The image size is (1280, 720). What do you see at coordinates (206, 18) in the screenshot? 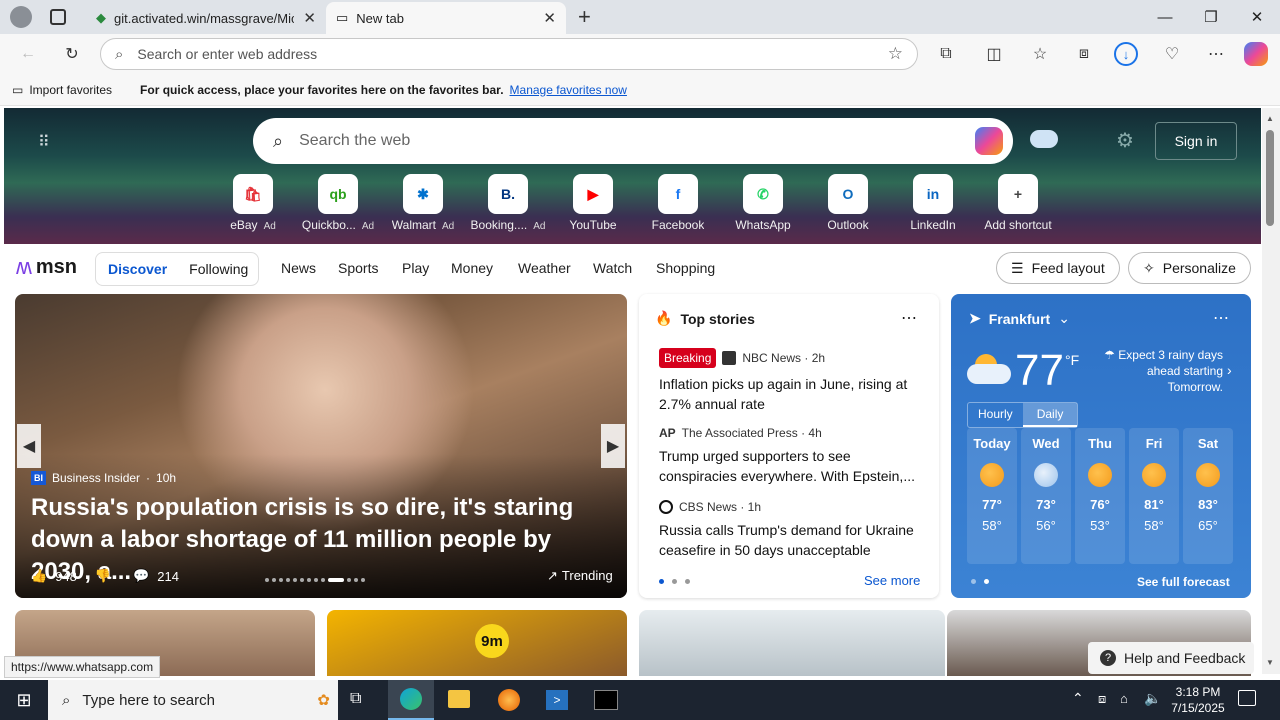
I see `tab-massgrave: ◆ git.activated.win/massgrave/Micr ✕` at bounding box center [206, 18].